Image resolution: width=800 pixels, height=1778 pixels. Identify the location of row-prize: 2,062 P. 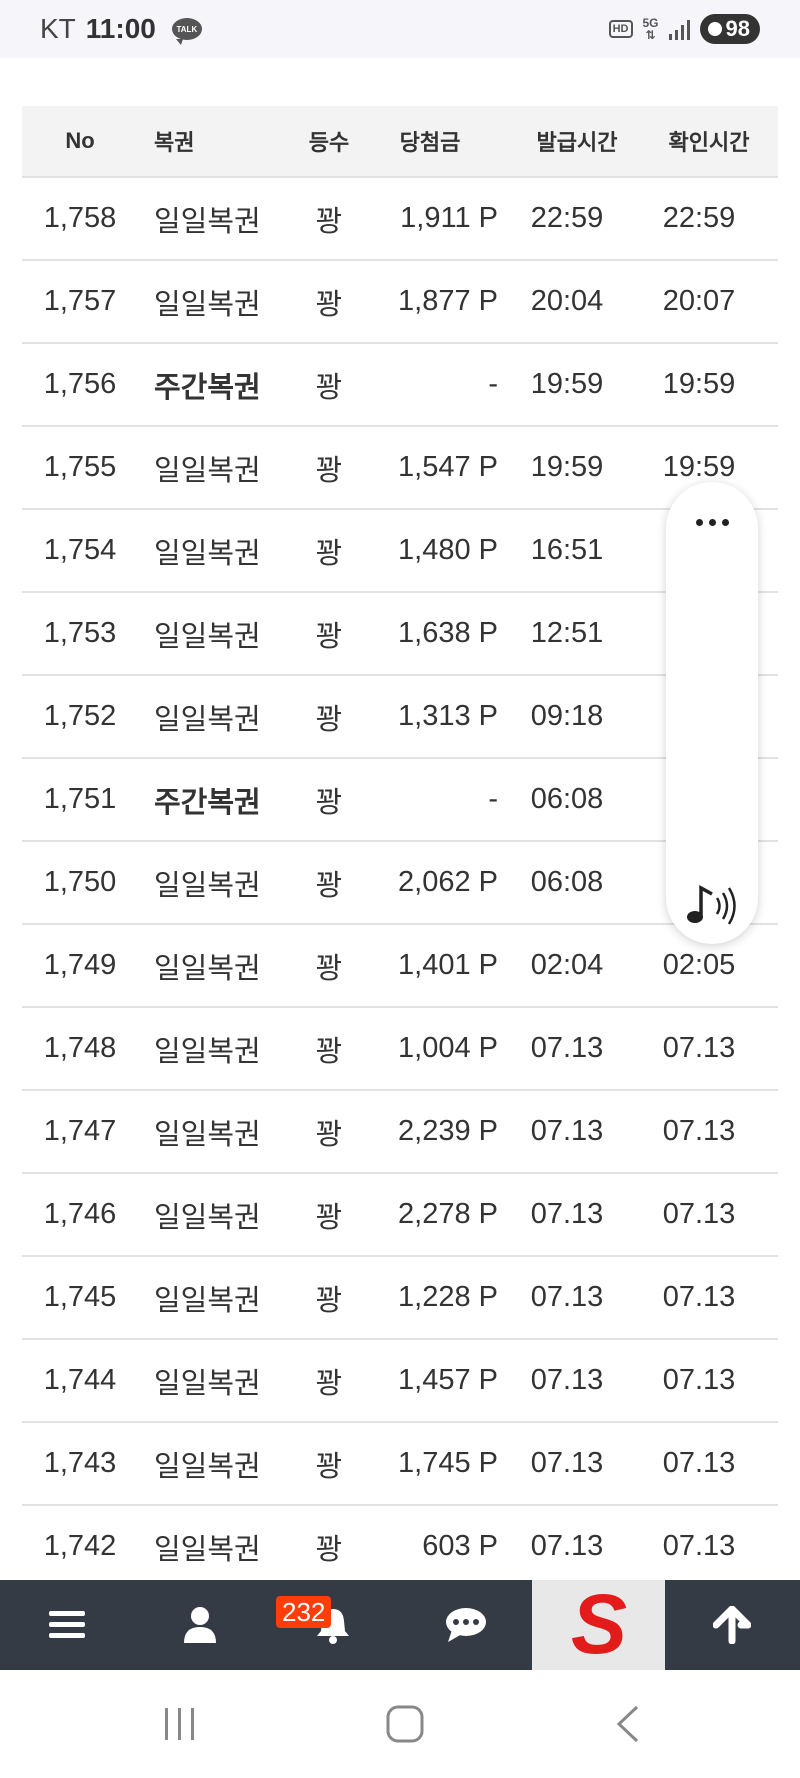
(448, 882).